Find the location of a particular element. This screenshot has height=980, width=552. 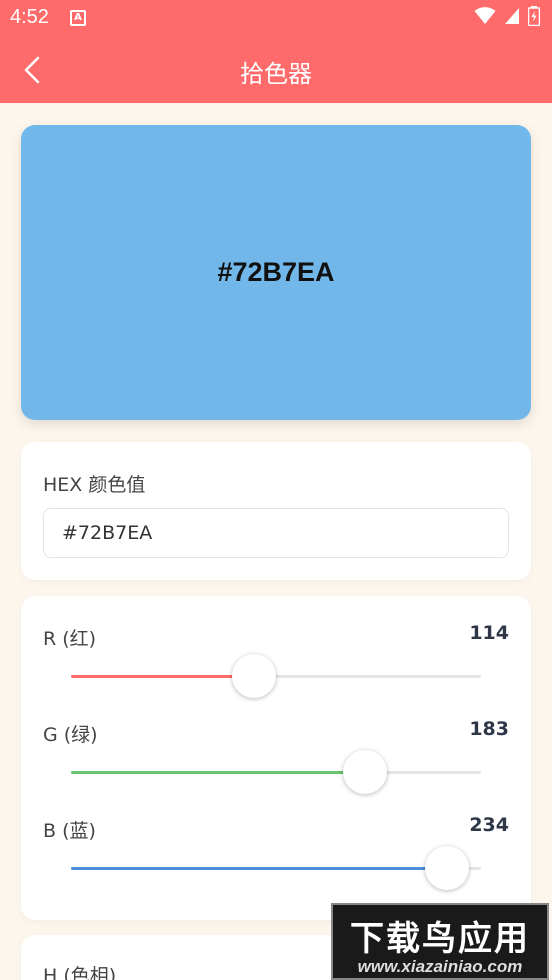

page-title: 拾色器 is located at coordinates (276, 74).